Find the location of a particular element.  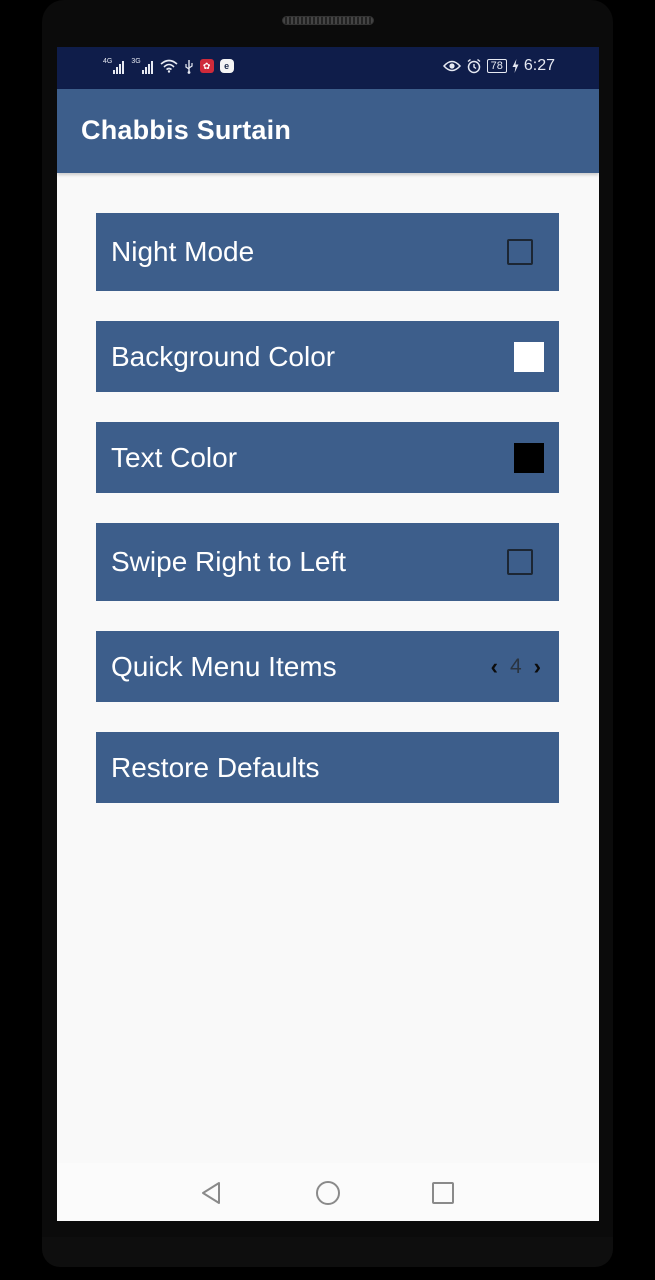

background-color-label: Background Color is located at coordinates (223, 356).